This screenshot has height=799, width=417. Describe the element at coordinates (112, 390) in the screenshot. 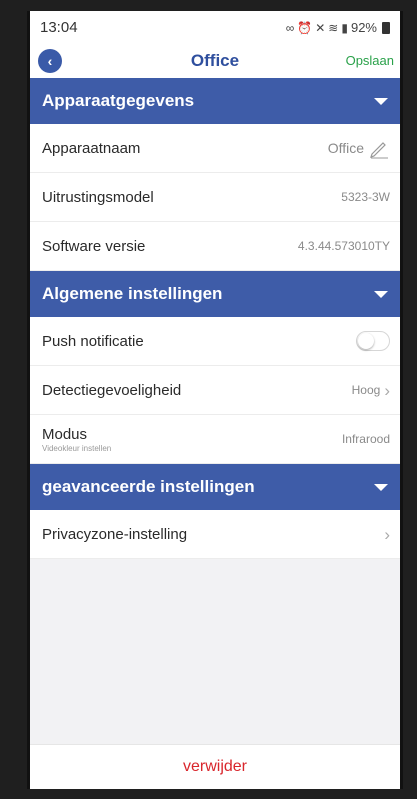

I see `row-label: Detectiegevoeligheid` at that location.